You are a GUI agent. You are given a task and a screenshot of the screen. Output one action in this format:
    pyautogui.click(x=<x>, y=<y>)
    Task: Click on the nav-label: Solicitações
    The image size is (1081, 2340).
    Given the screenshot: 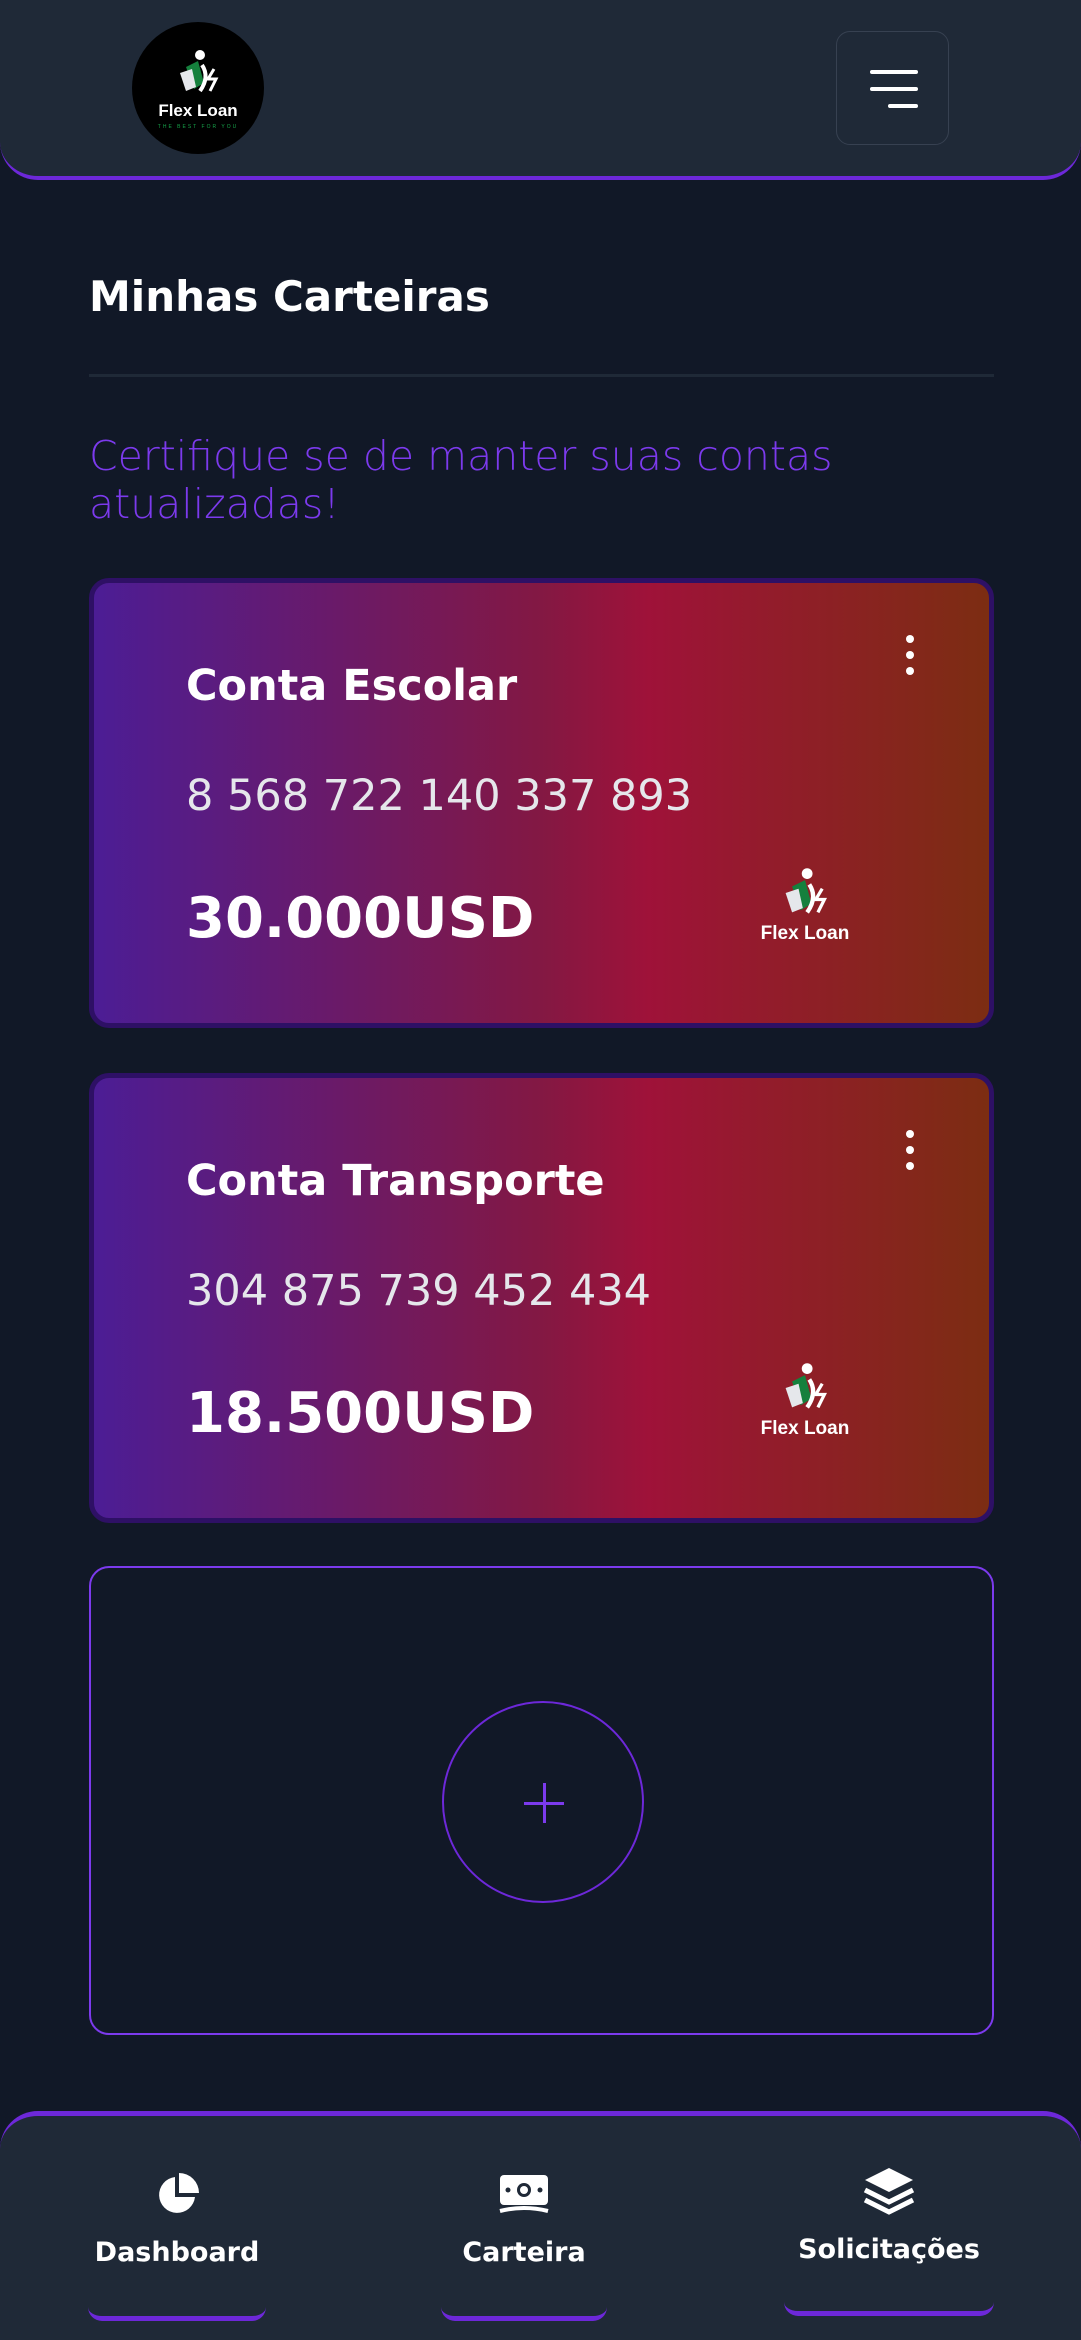 What is the action you would take?
    pyautogui.click(x=889, y=2249)
    